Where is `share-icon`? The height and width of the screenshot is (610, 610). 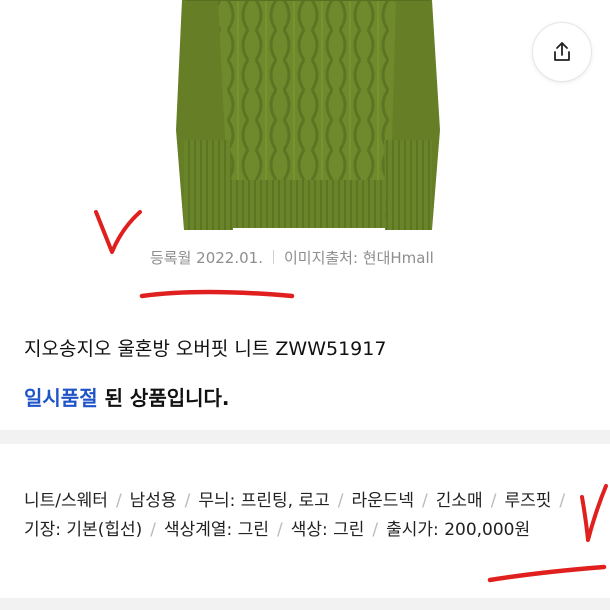 share-icon is located at coordinates (562, 51).